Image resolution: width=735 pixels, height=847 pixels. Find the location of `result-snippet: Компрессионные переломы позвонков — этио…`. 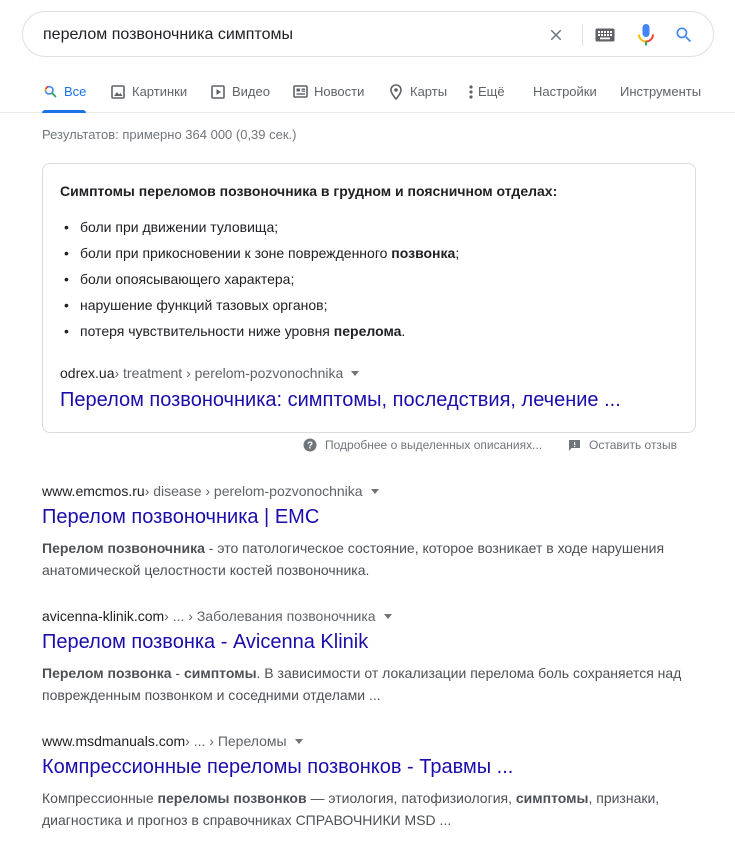

result-snippet: Компрессионные переломы позвонков — этио… is located at coordinates (351, 809).